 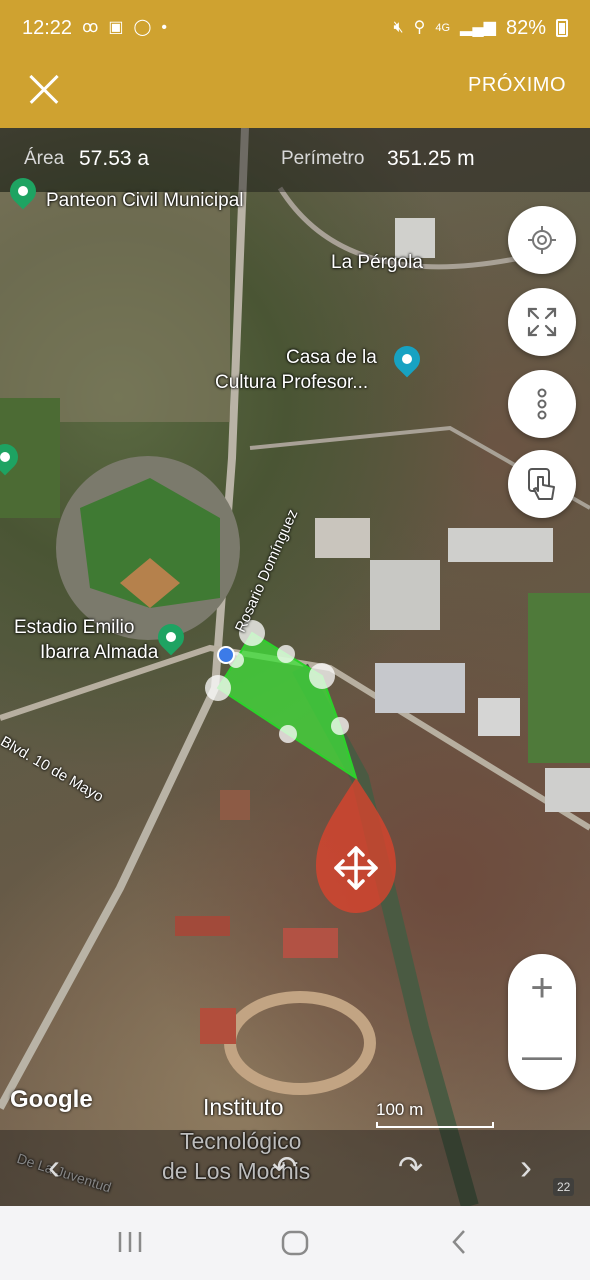 I want to click on battery-percent: 82%, so click(x=525, y=27).